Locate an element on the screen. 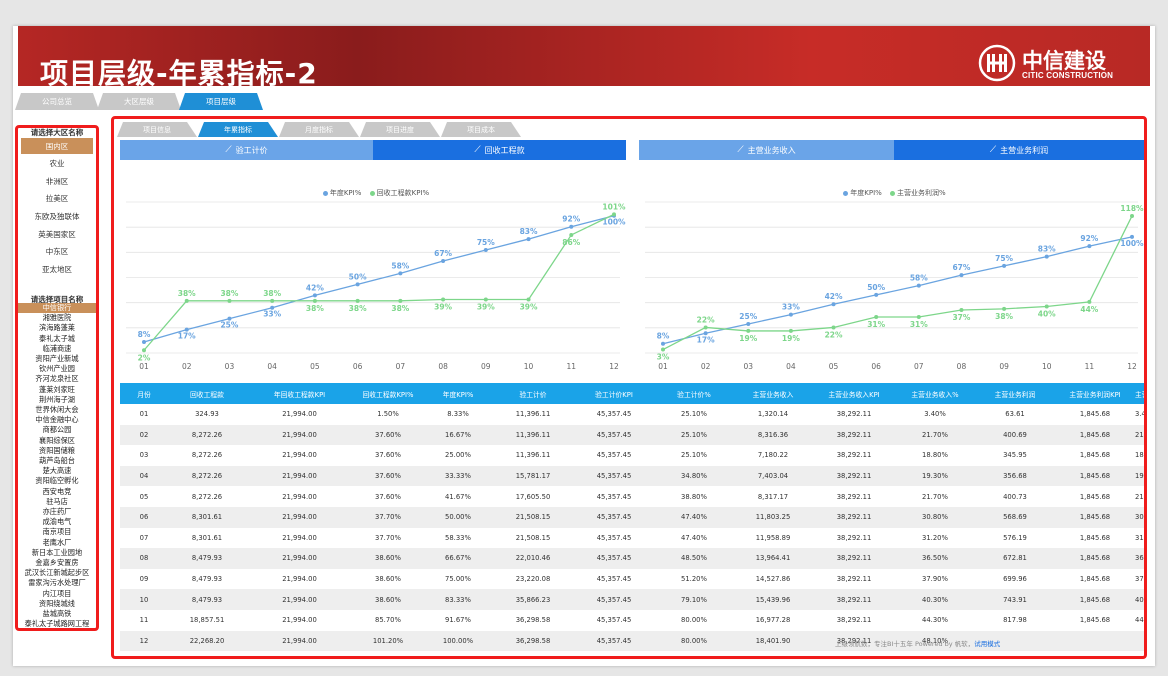 This screenshot has height=676, width=1168. project-item: 临浦商速 is located at coordinates (57, 349).